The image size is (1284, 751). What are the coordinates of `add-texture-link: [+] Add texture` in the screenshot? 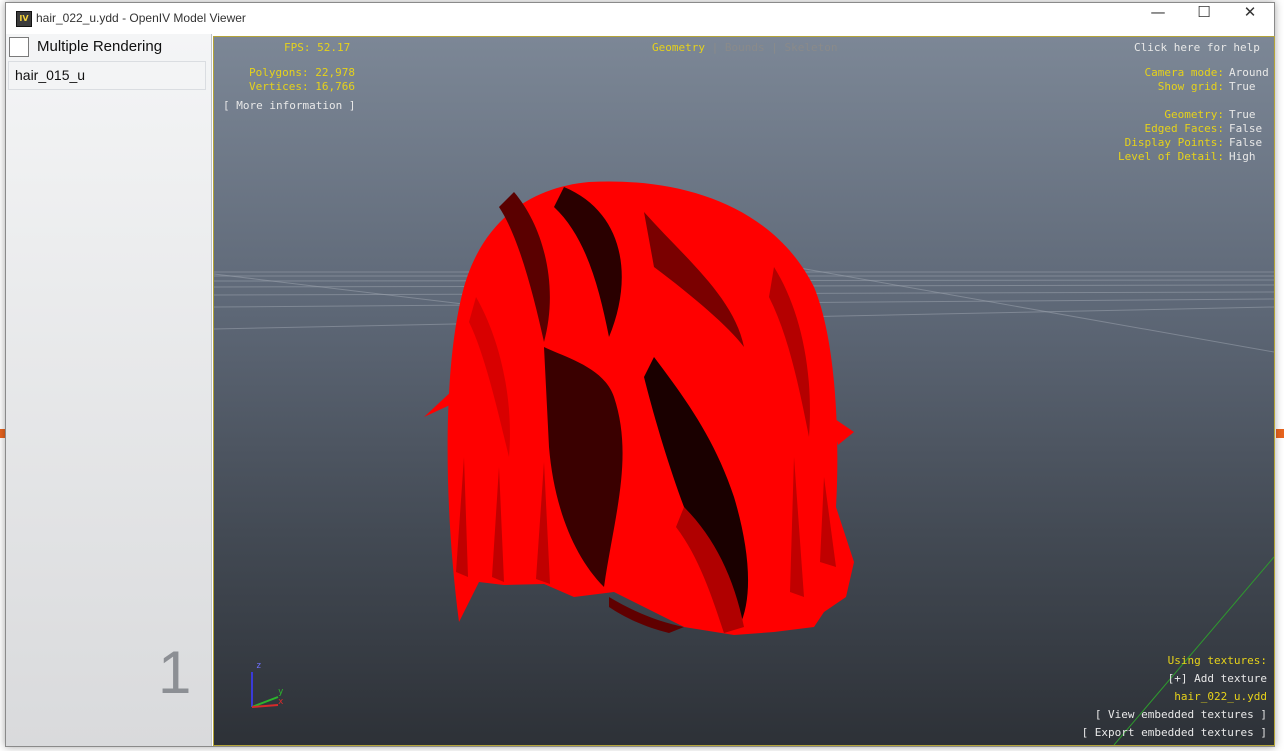 It's located at (1217, 678).